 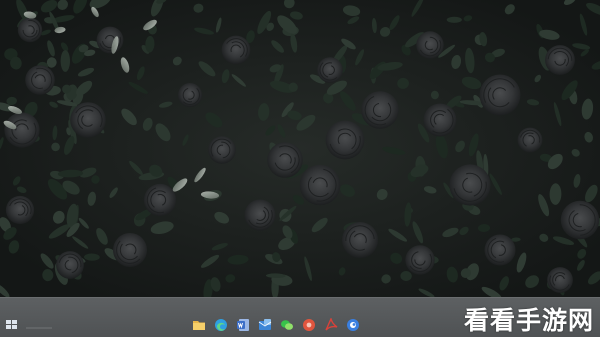 What do you see at coordinates (243, 325) in the screenshot?
I see `word-icon` at bounding box center [243, 325].